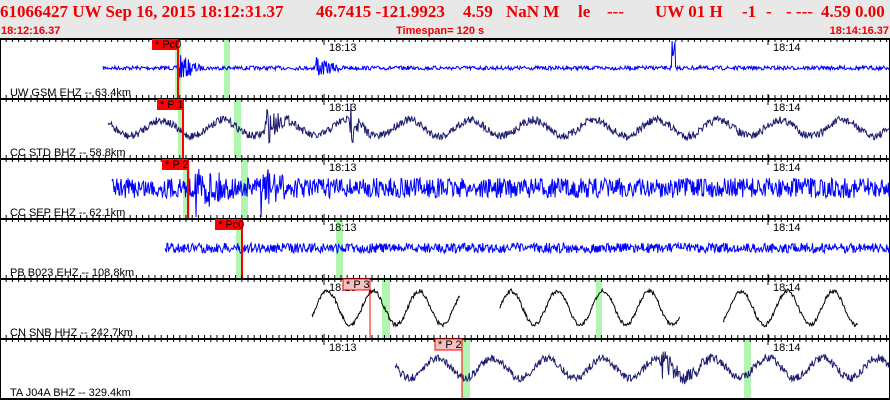 The height and width of the screenshot is (400, 890). Describe the element at coordinates (380, 11) in the screenshot. I see `event-location: 46.7415 -121.9923` at that location.